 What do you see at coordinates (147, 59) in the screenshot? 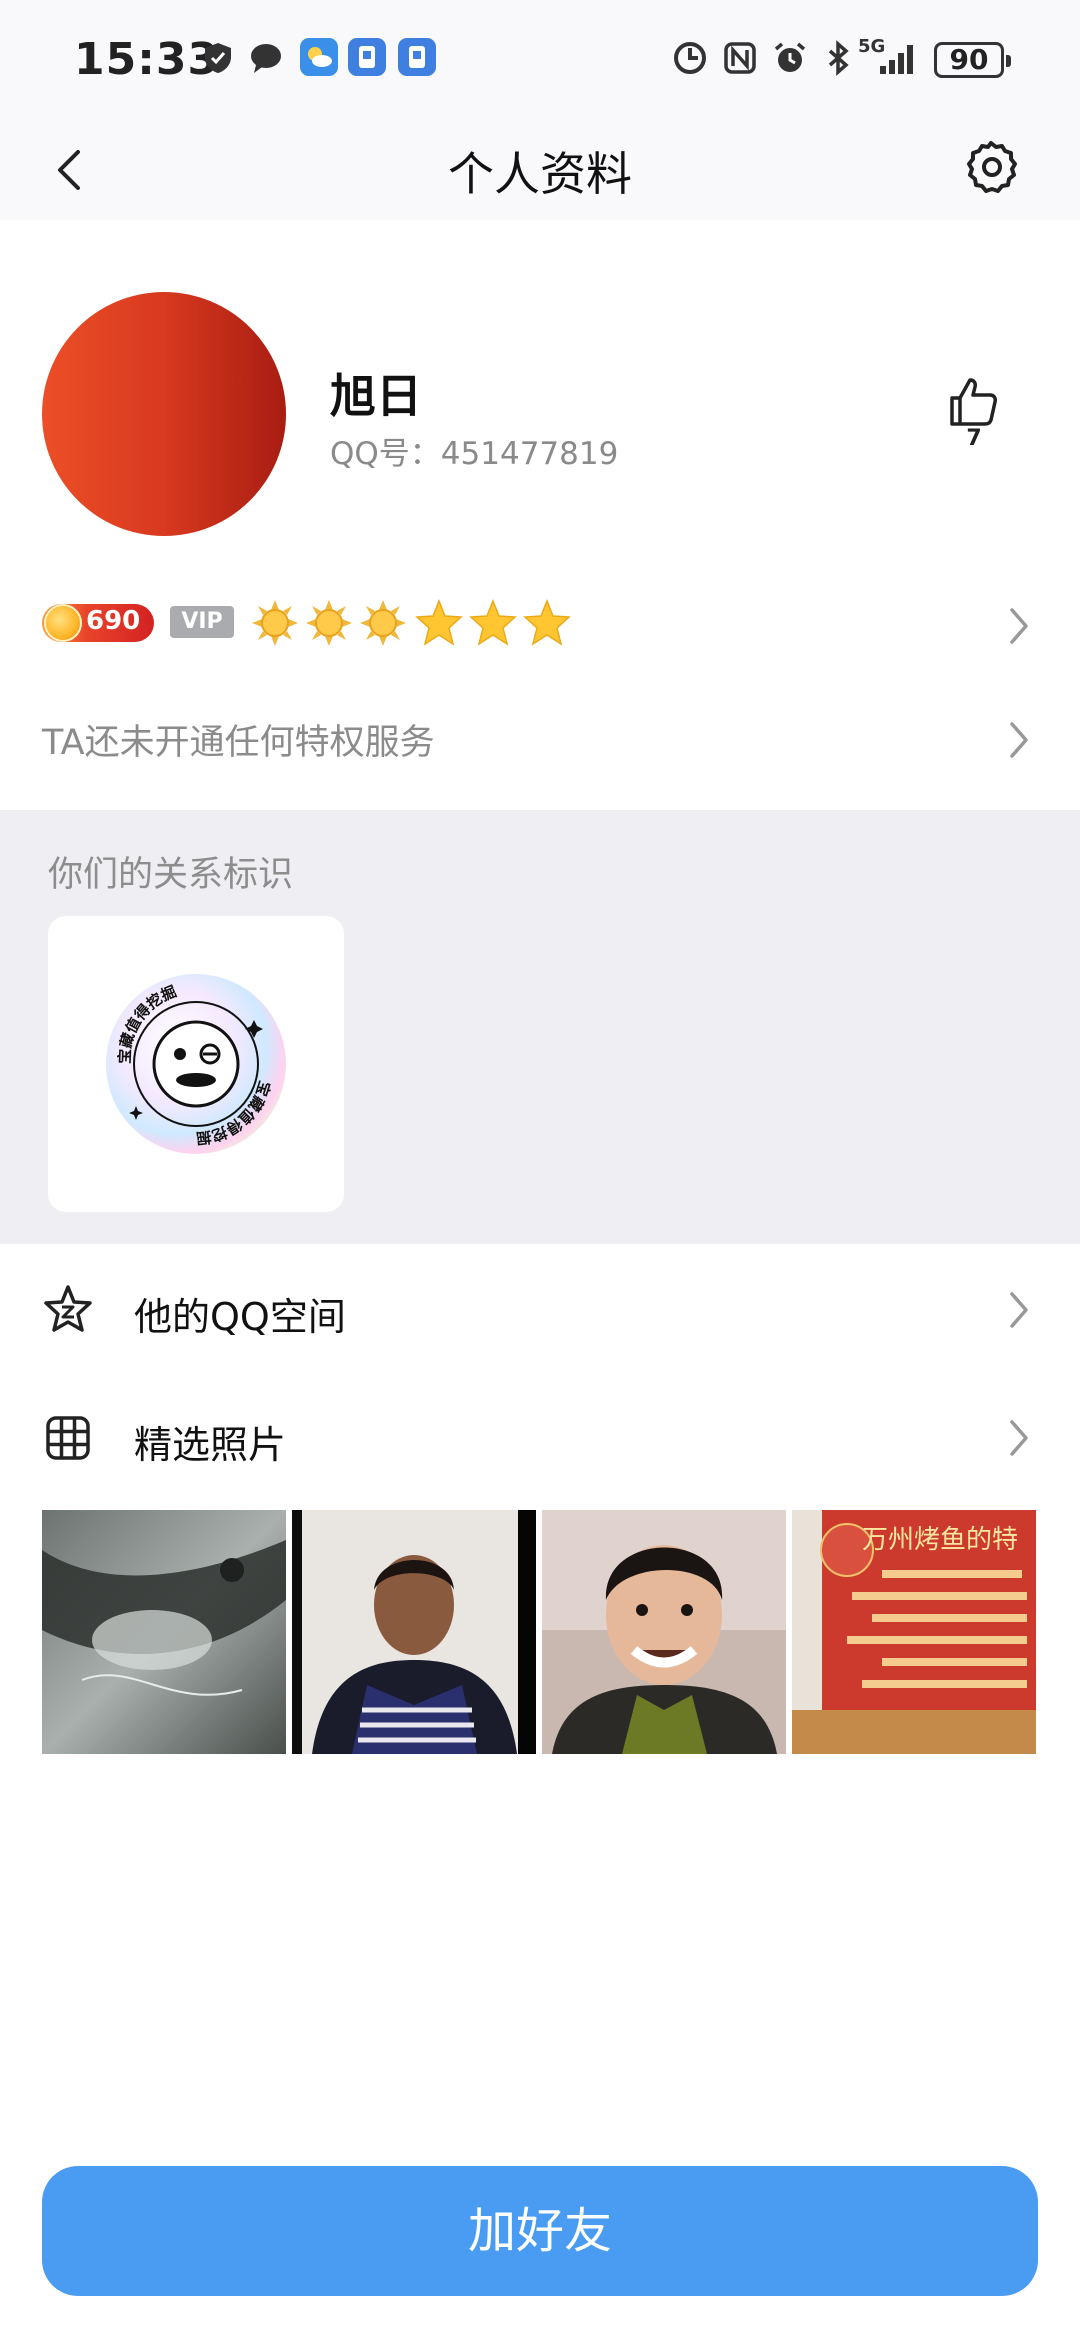
I see `status-time: 15:33` at bounding box center [147, 59].